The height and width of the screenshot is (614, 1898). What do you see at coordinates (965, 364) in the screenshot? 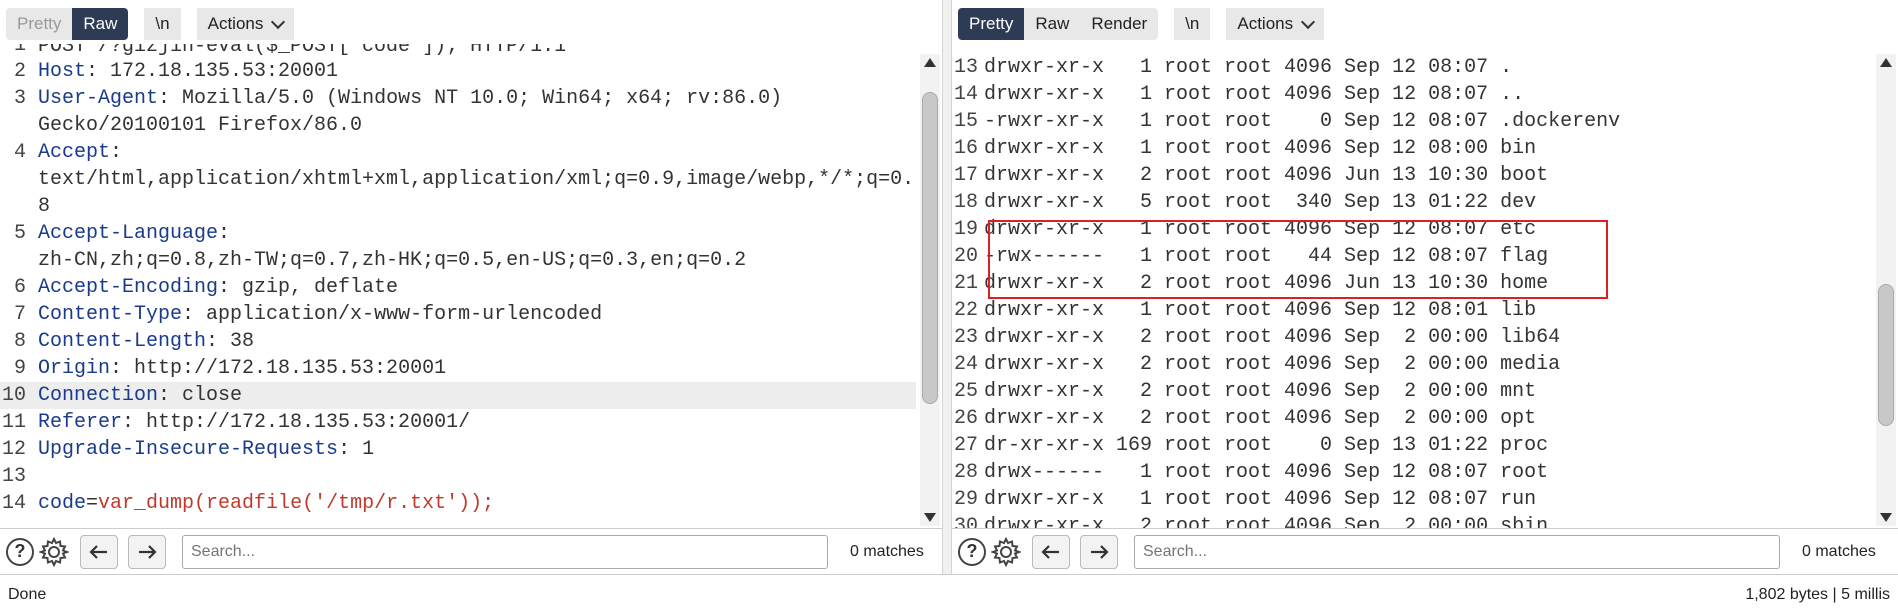
I see `line-number: 24` at bounding box center [965, 364].